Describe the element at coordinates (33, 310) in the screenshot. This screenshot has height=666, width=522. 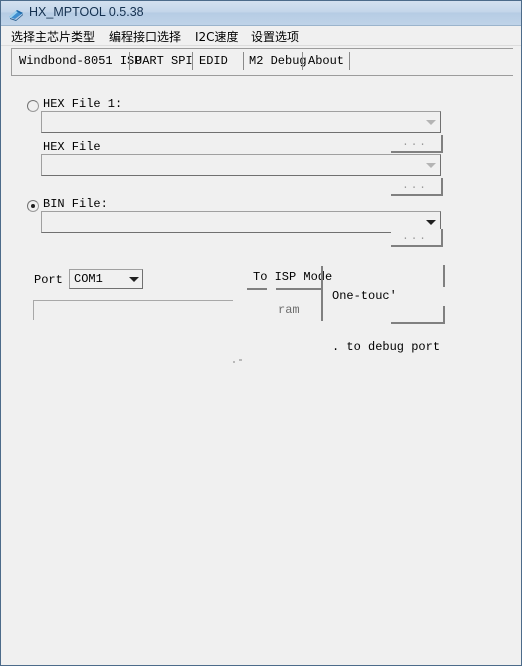
I see `log-box-left-edge` at that location.